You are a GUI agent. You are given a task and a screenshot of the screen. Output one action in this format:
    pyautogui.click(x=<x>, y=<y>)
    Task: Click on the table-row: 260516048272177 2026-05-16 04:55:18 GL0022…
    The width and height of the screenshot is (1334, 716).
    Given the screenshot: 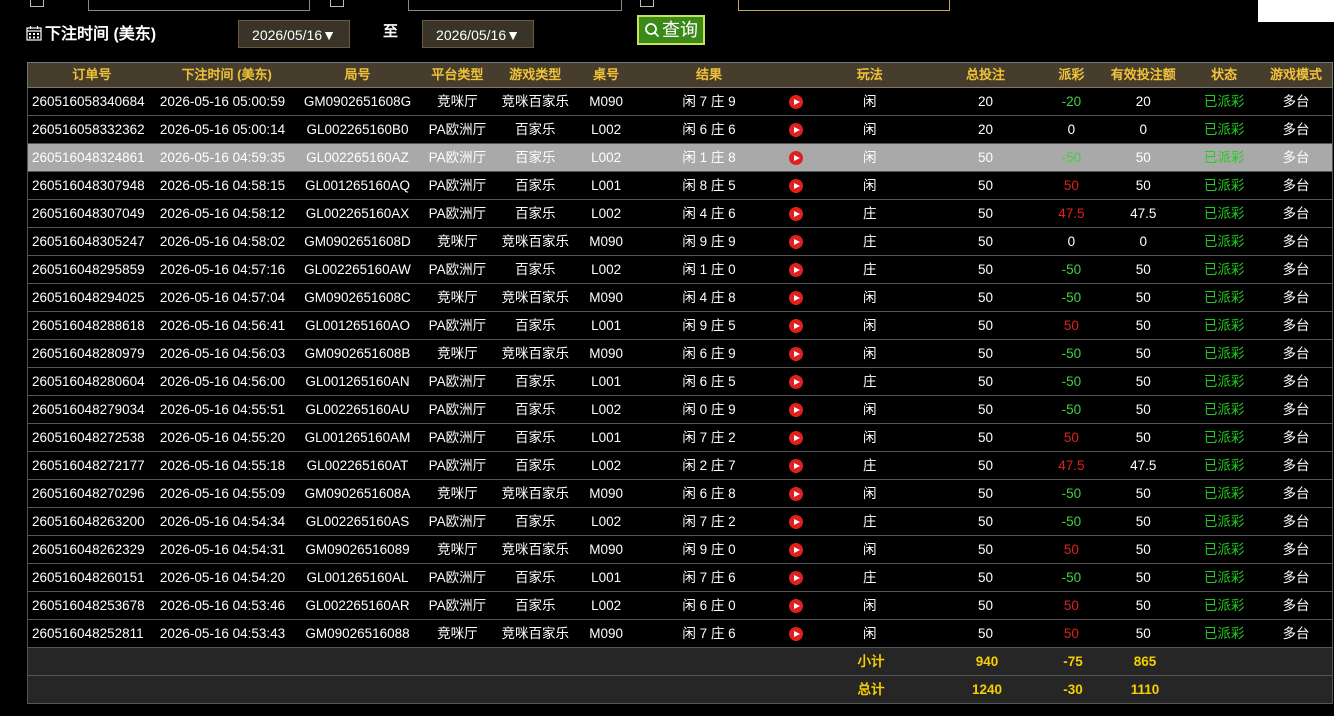 What is the action you would take?
    pyautogui.click(x=680, y=466)
    